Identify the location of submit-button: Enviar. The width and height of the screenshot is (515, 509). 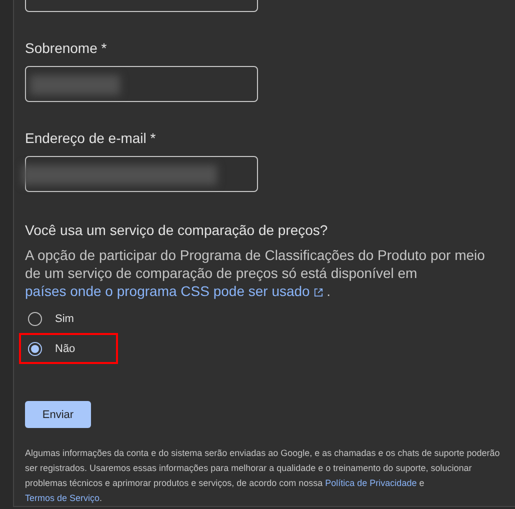
(58, 414).